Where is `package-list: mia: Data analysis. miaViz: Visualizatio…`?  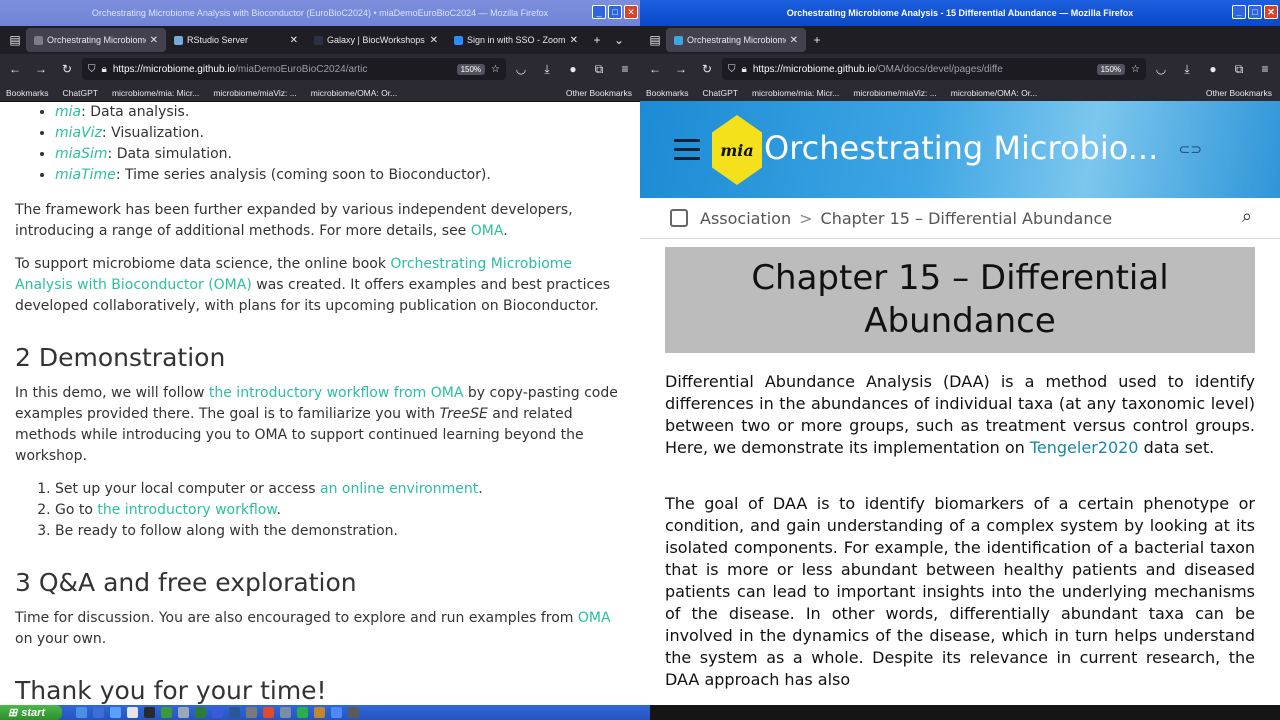
package-list: mia: Data analysis. miaViz: Visualizatio… is located at coordinates (340, 144).